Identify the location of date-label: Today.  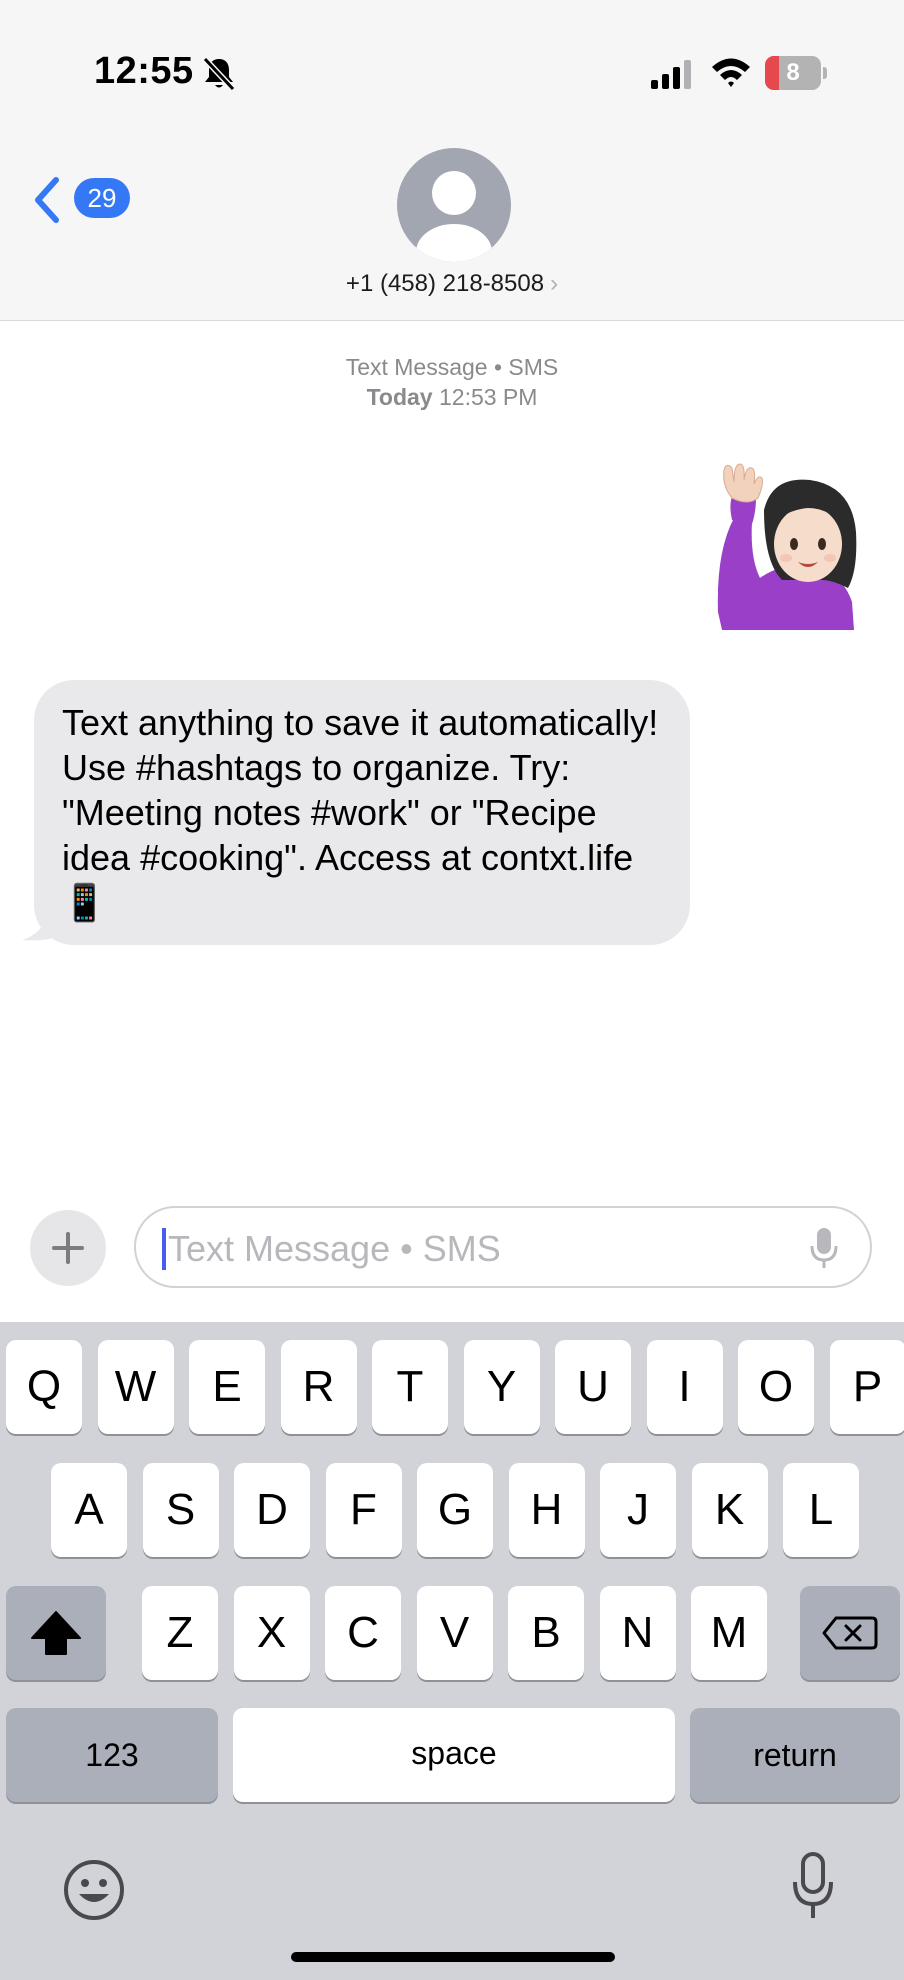
(399, 397).